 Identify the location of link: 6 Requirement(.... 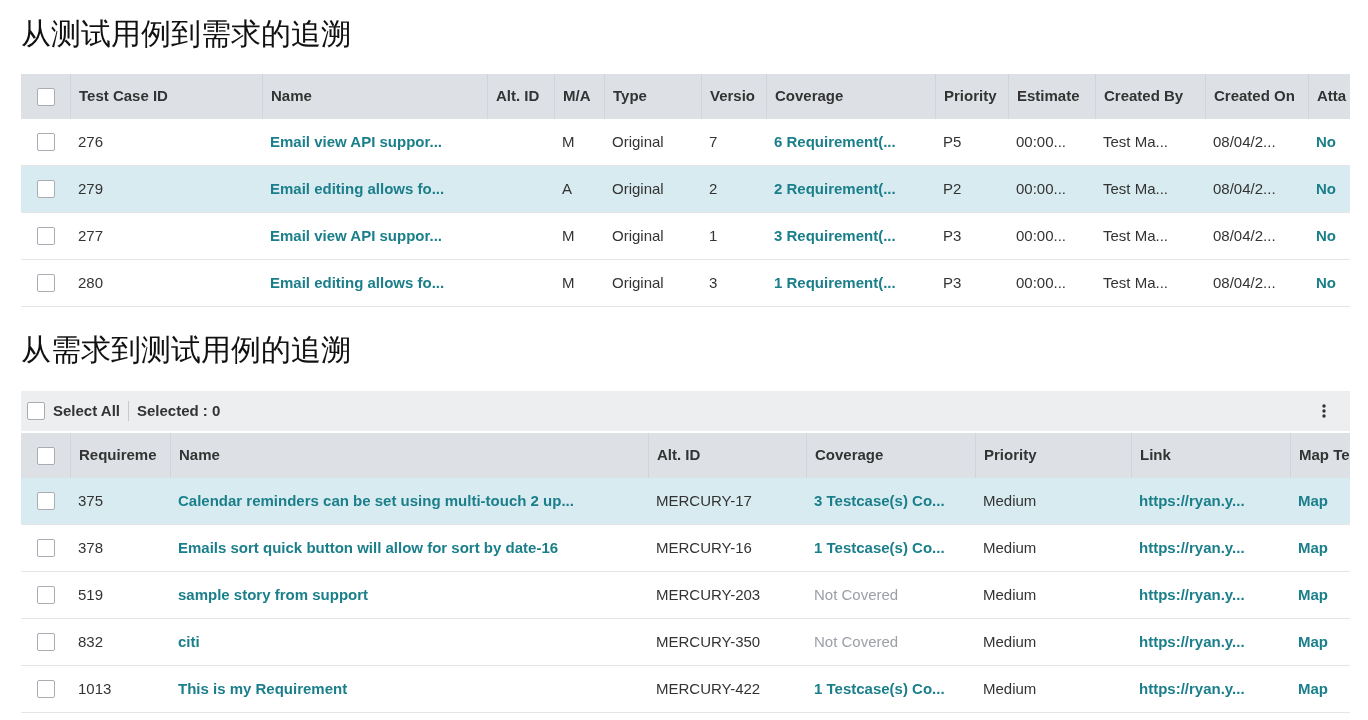
(835, 141).